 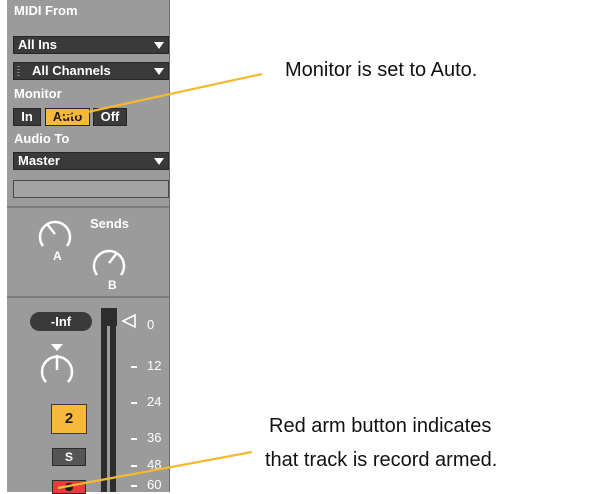 I want to click on monitor-auto-button: Auto, so click(x=67, y=117).